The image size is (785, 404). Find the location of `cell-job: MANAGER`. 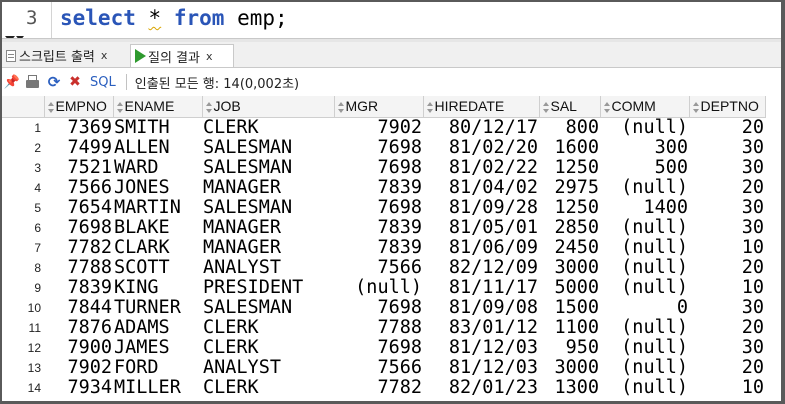

cell-job: MANAGER is located at coordinates (268, 227).